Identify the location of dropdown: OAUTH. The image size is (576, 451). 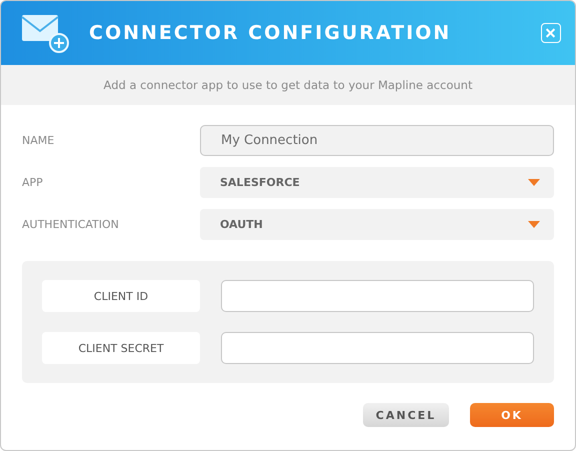
(377, 224).